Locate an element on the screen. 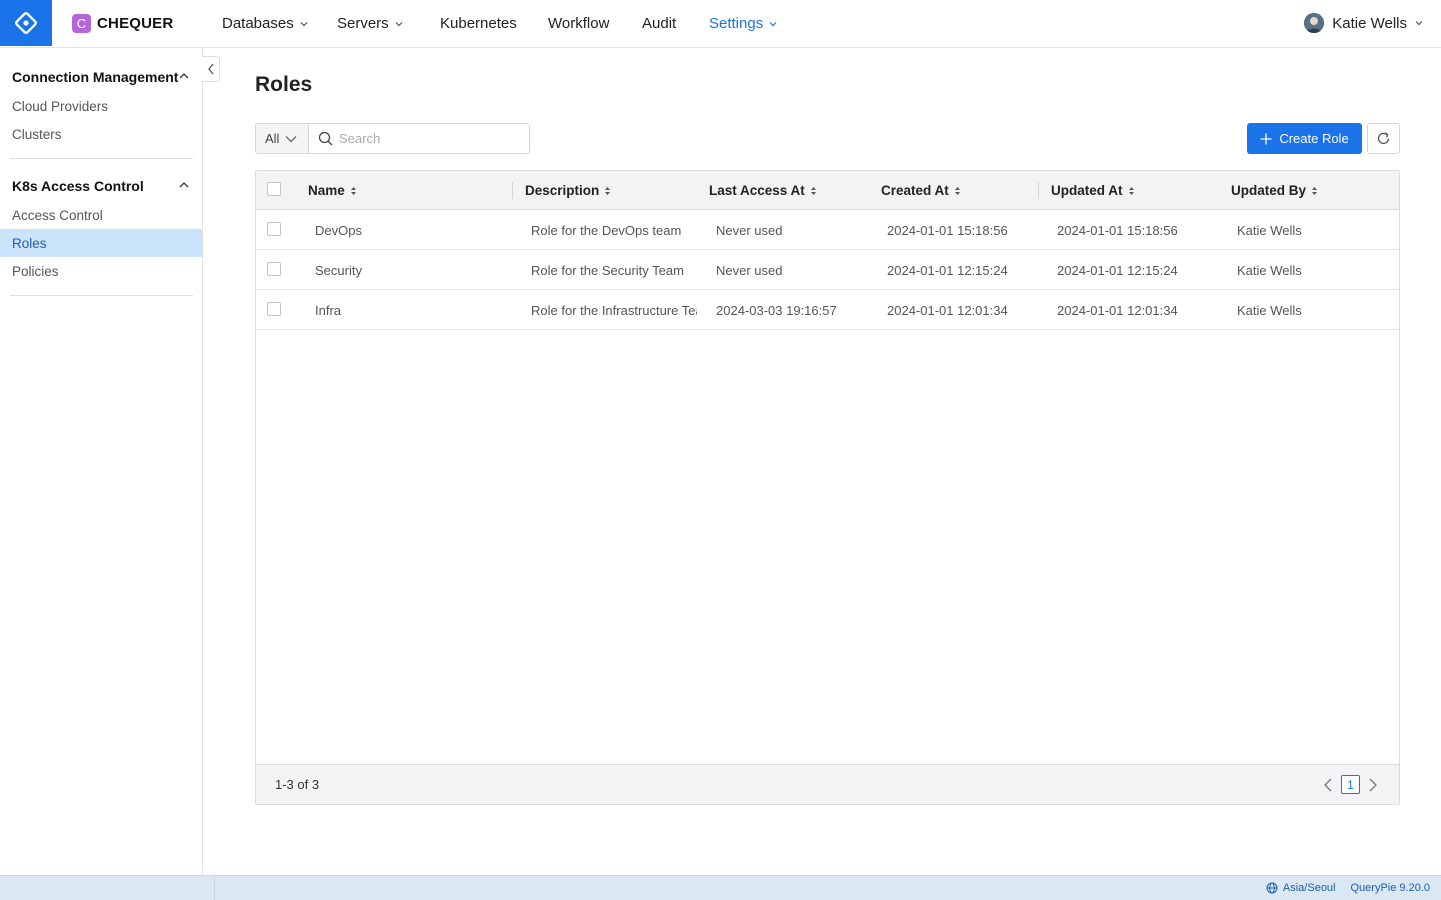  column-header-description: Description is located at coordinates (568, 190).